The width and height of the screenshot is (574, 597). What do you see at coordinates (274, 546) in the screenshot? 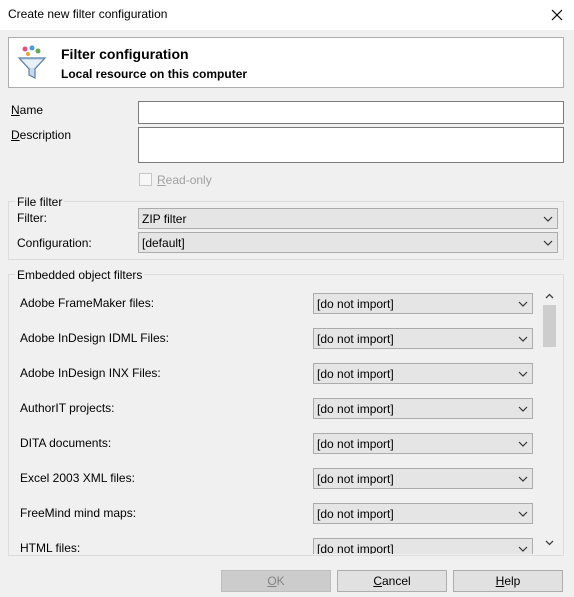
I see `list-item: HTML files: [do not import]` at bounding box center [274, 546].